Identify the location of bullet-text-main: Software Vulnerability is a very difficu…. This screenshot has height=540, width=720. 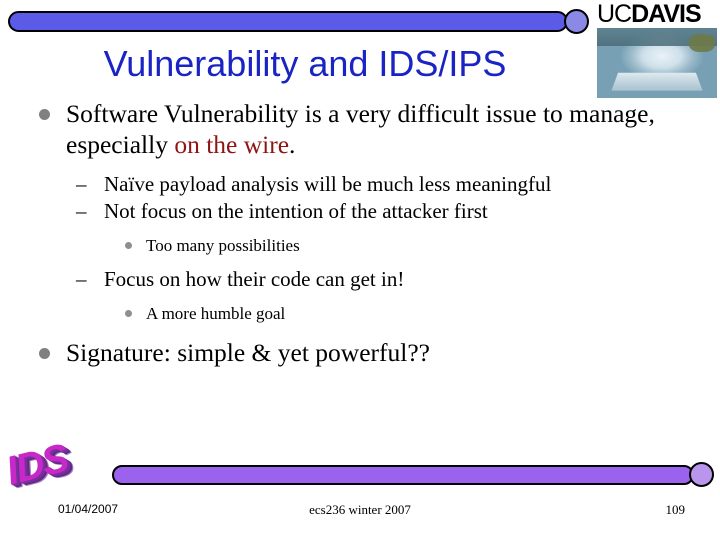
(360, 129).